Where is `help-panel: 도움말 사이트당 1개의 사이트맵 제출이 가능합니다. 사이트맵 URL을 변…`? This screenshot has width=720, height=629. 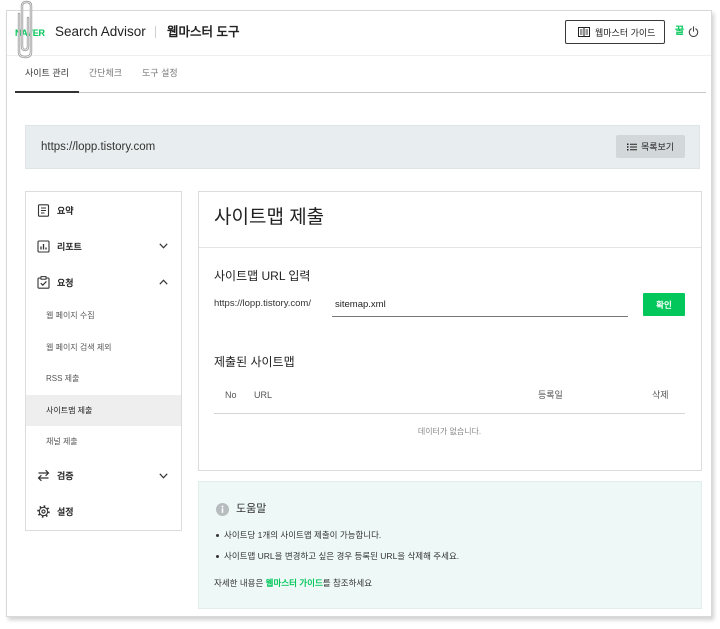 help-panel: 도움말 사이트당 1개의 사이트맵 제출이 가능합니다. 사이트맵 URL을 변… is located at coordinates (450, 545).